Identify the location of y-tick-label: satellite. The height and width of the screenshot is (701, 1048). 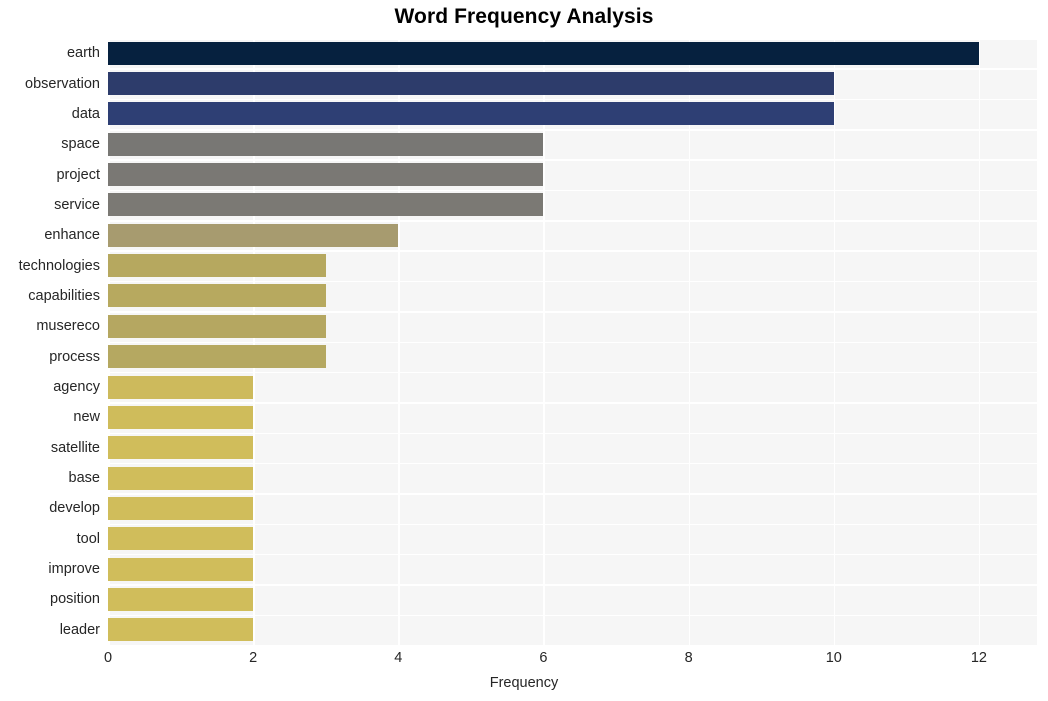
(75, 447).